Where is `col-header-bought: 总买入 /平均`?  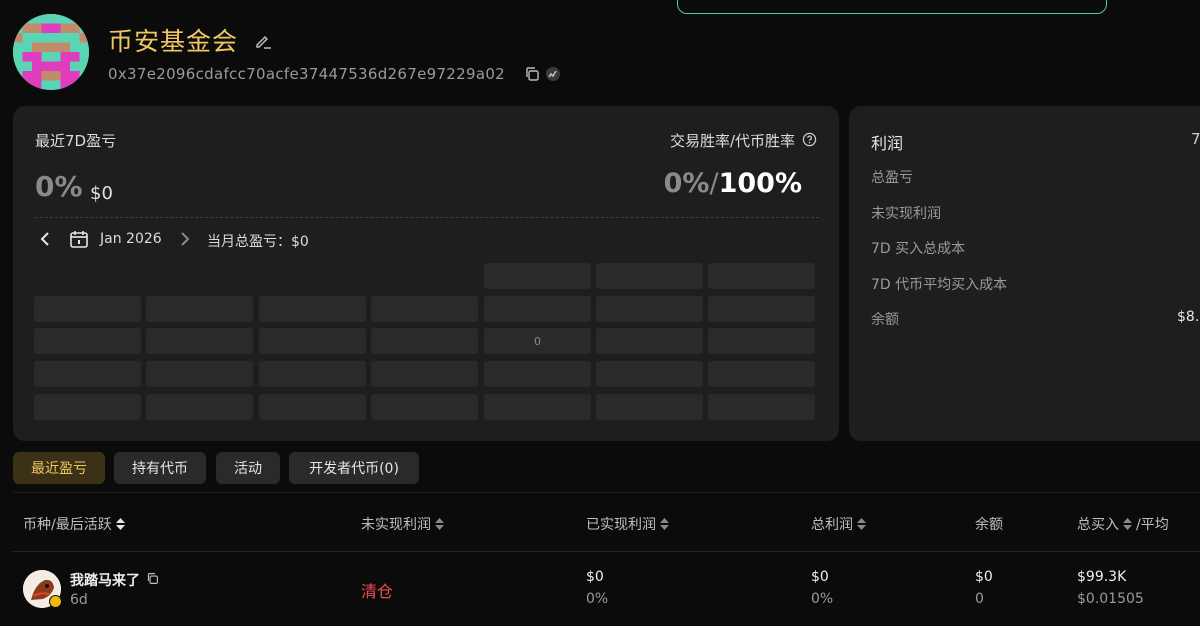 col-header-bought: 总买入 /平均 is located at coordinates (1123, 524).